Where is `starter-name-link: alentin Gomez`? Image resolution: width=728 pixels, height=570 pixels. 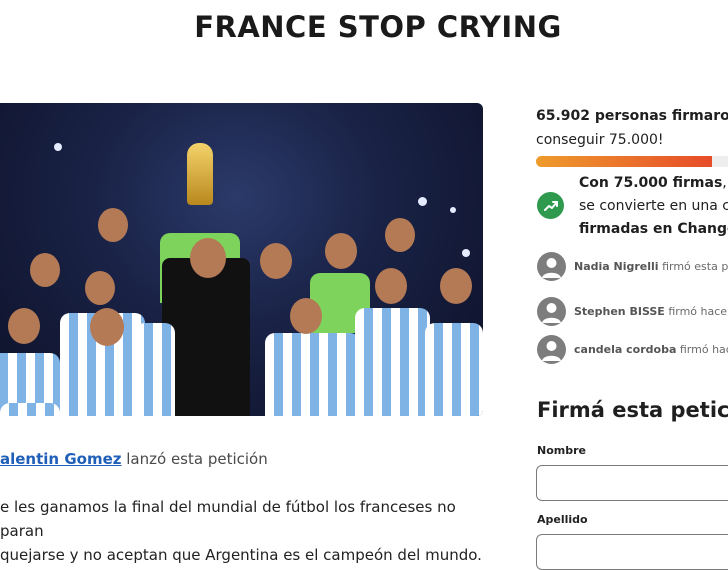
starter-name-link: alentin Gomez is located at coordinates (60, 459).